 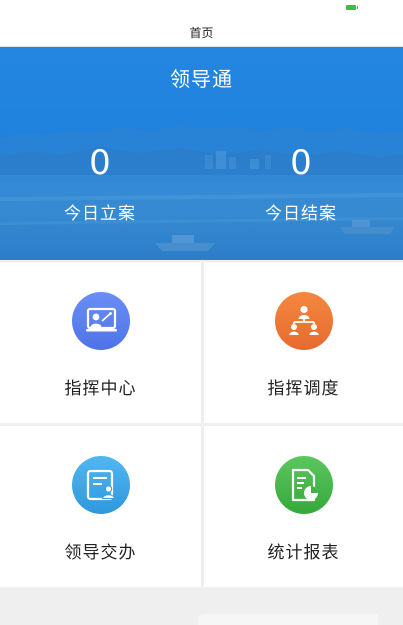 I want to click on today-closed-label: 今日结案, so click(x=301, y=214).